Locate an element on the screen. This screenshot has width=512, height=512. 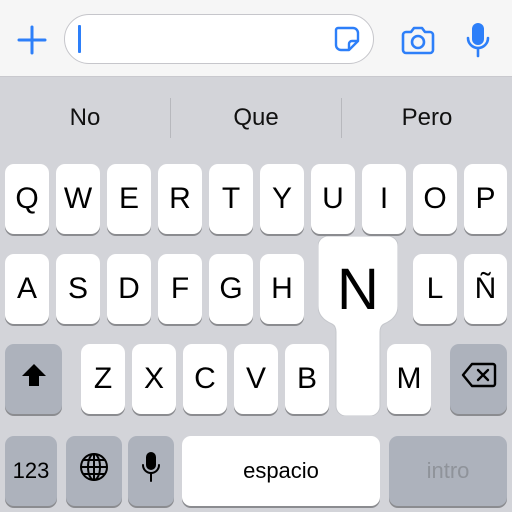
key-a: A is located at coordinates (27, 289).